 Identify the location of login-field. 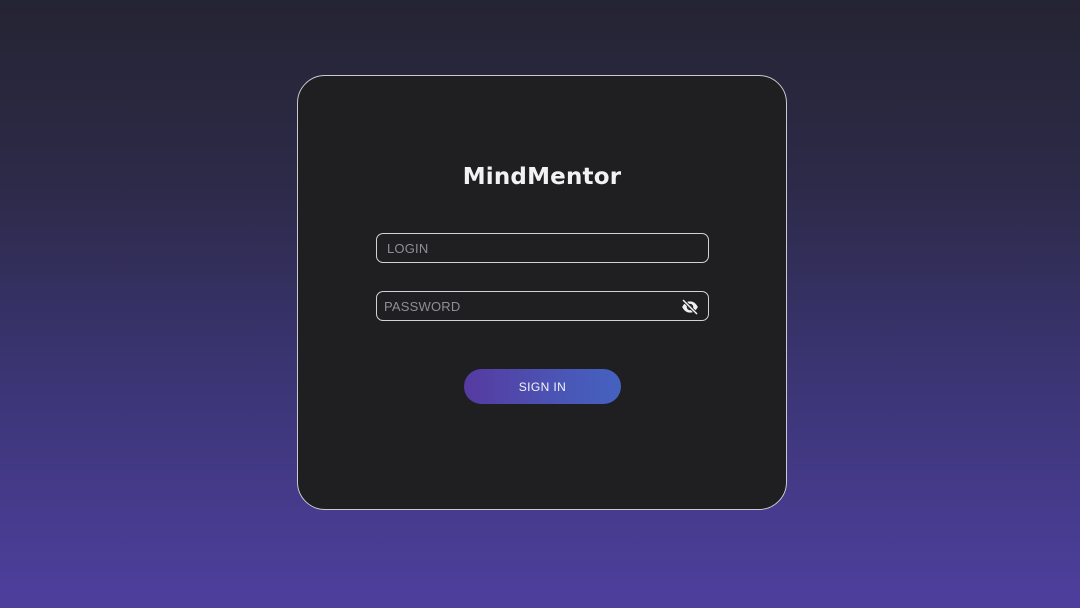
(542, 248).